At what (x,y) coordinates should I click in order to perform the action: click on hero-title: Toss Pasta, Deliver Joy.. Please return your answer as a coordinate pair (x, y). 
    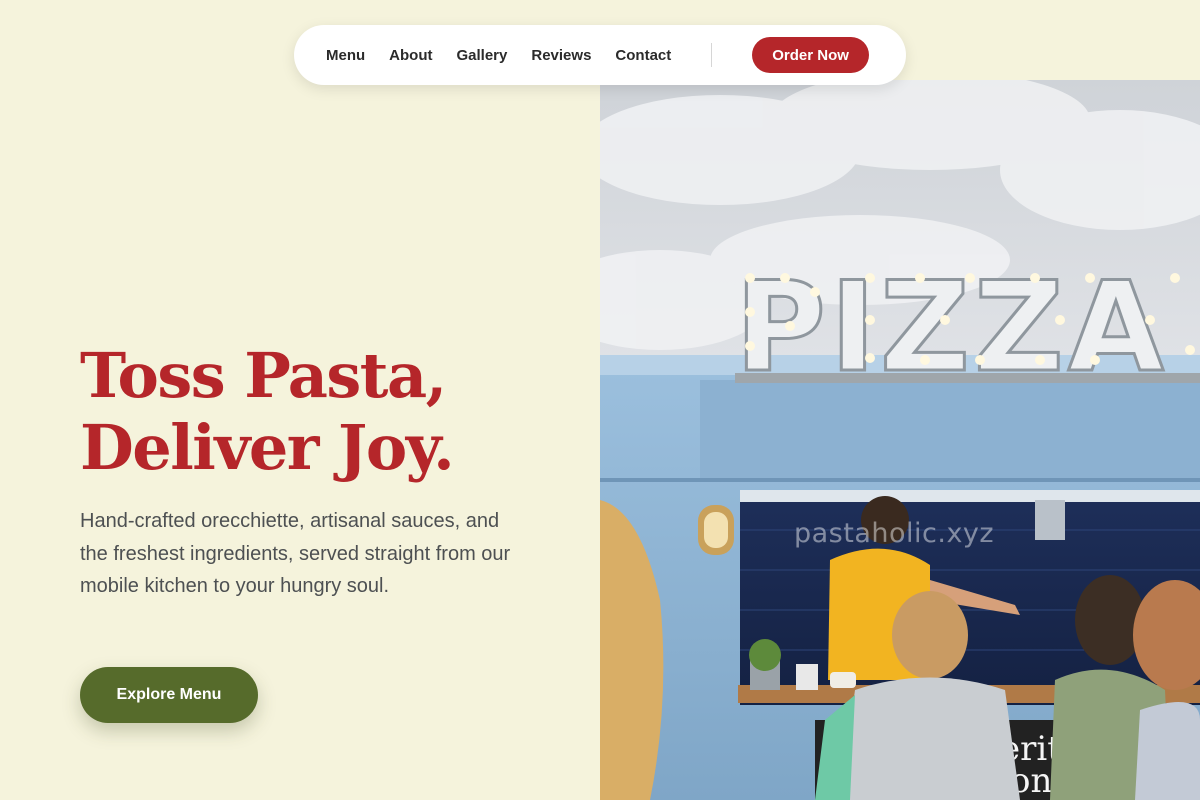
    Looking at the image, I should click on (330, 412).